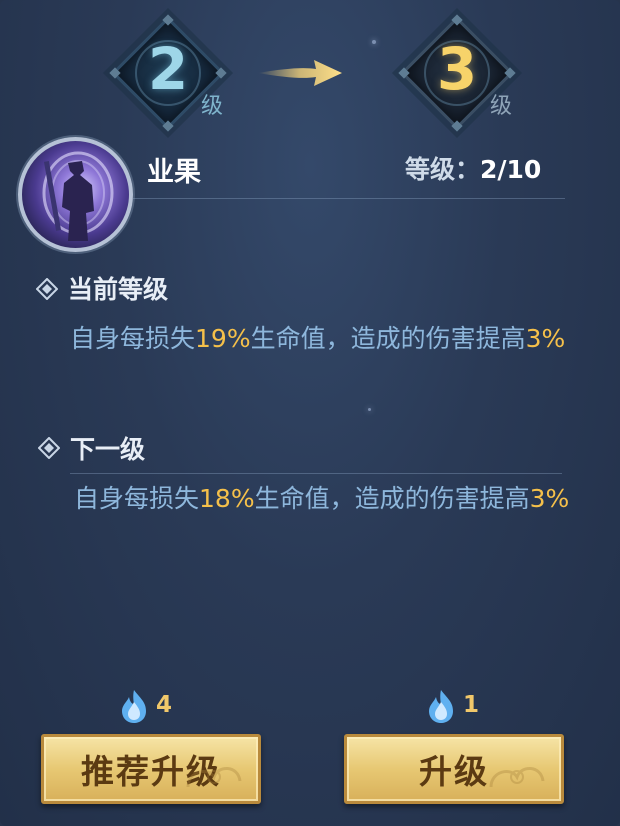 This screenshot has width=620, height=826. I want to click on recommend-upgrade-button: 推荐升级, so click(151, 769).